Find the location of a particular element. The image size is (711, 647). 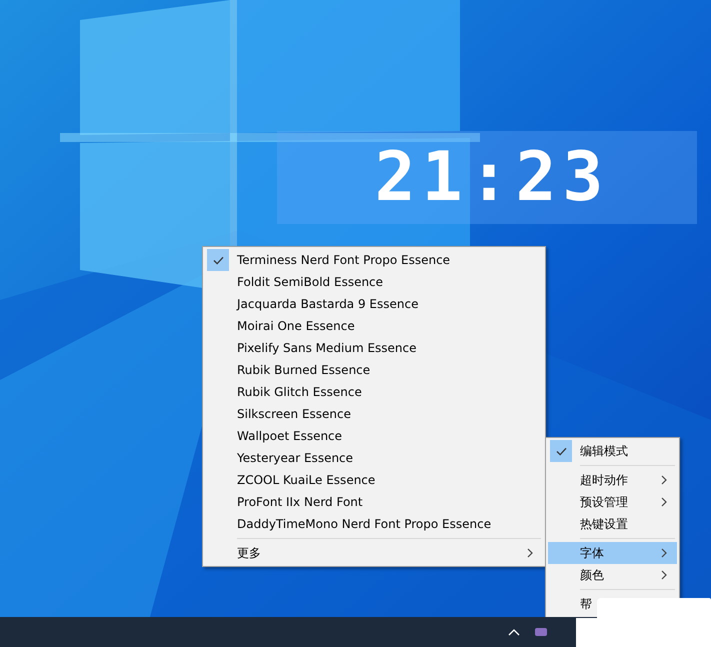

menu-item: 预设管理 is located at coordinates (612, 502).